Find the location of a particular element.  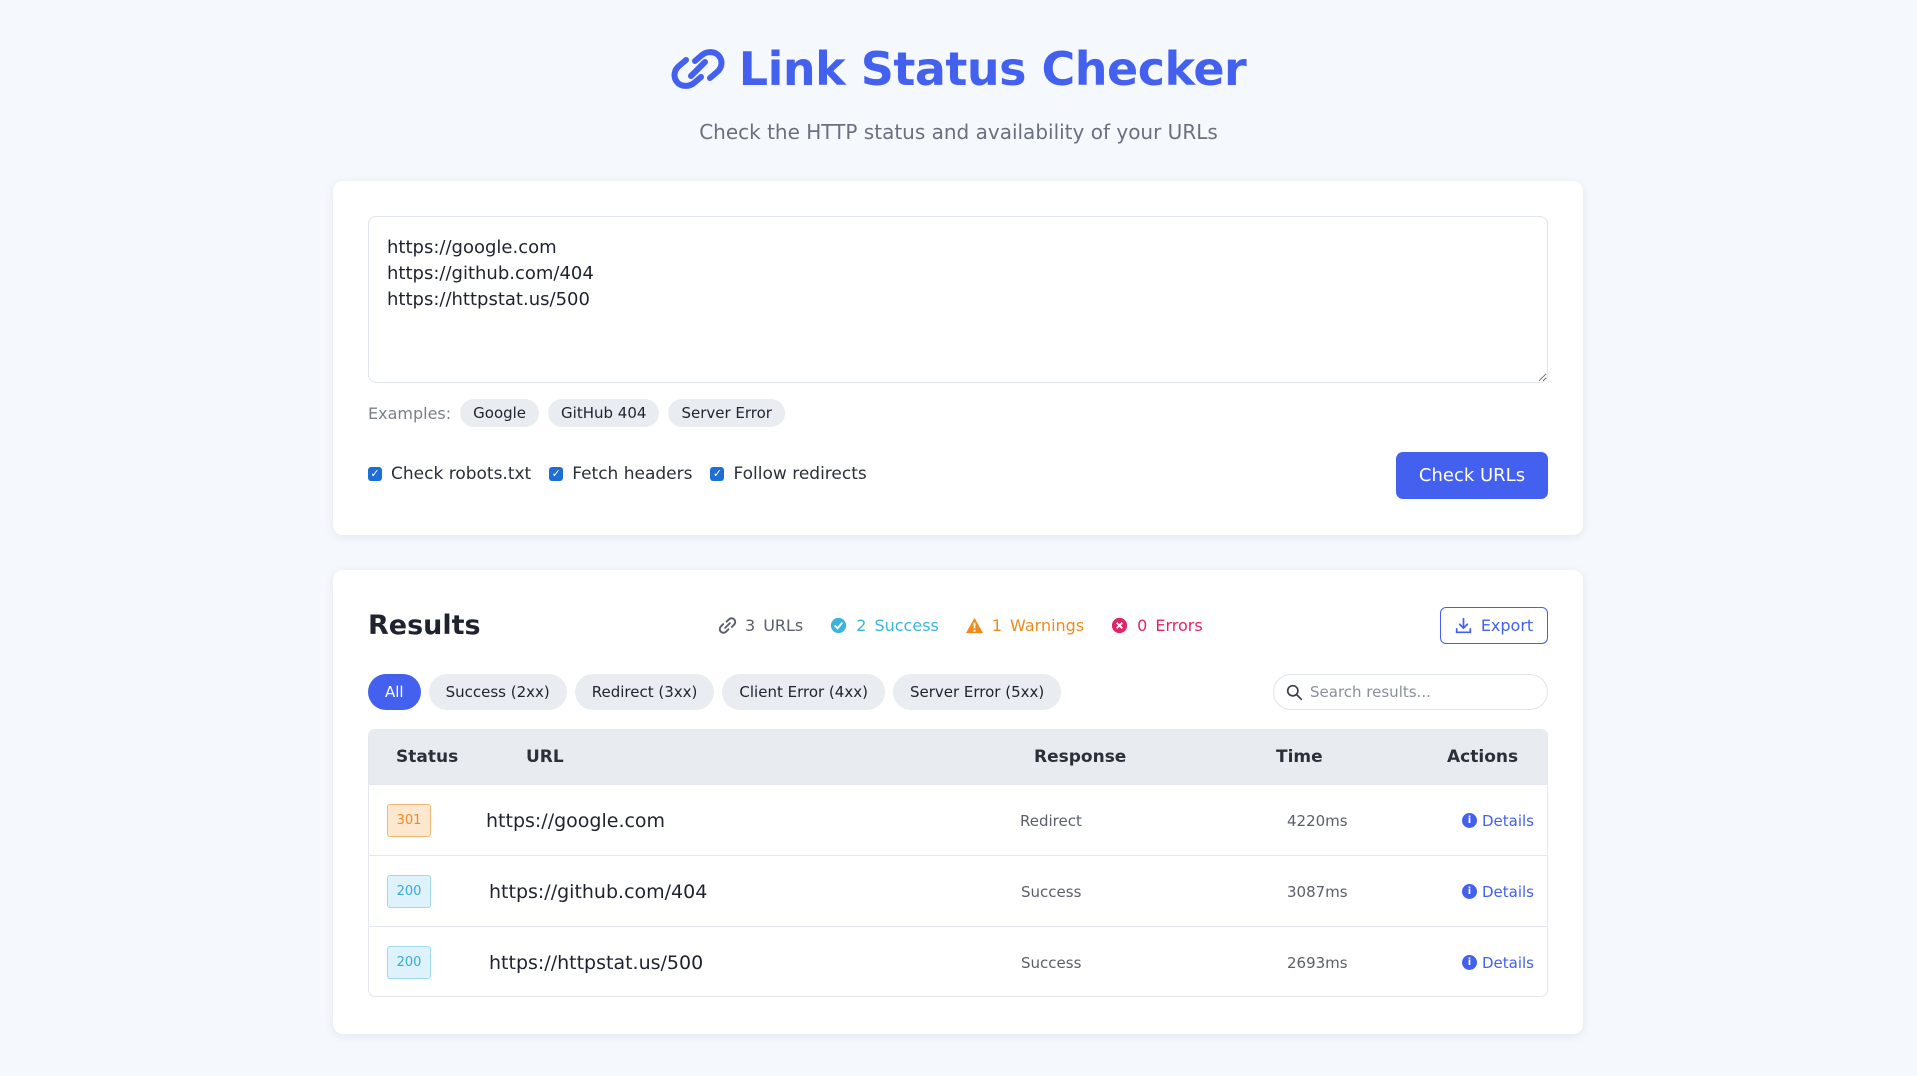

url-text: https://github.com/404 is located at coordinates (598, 891).